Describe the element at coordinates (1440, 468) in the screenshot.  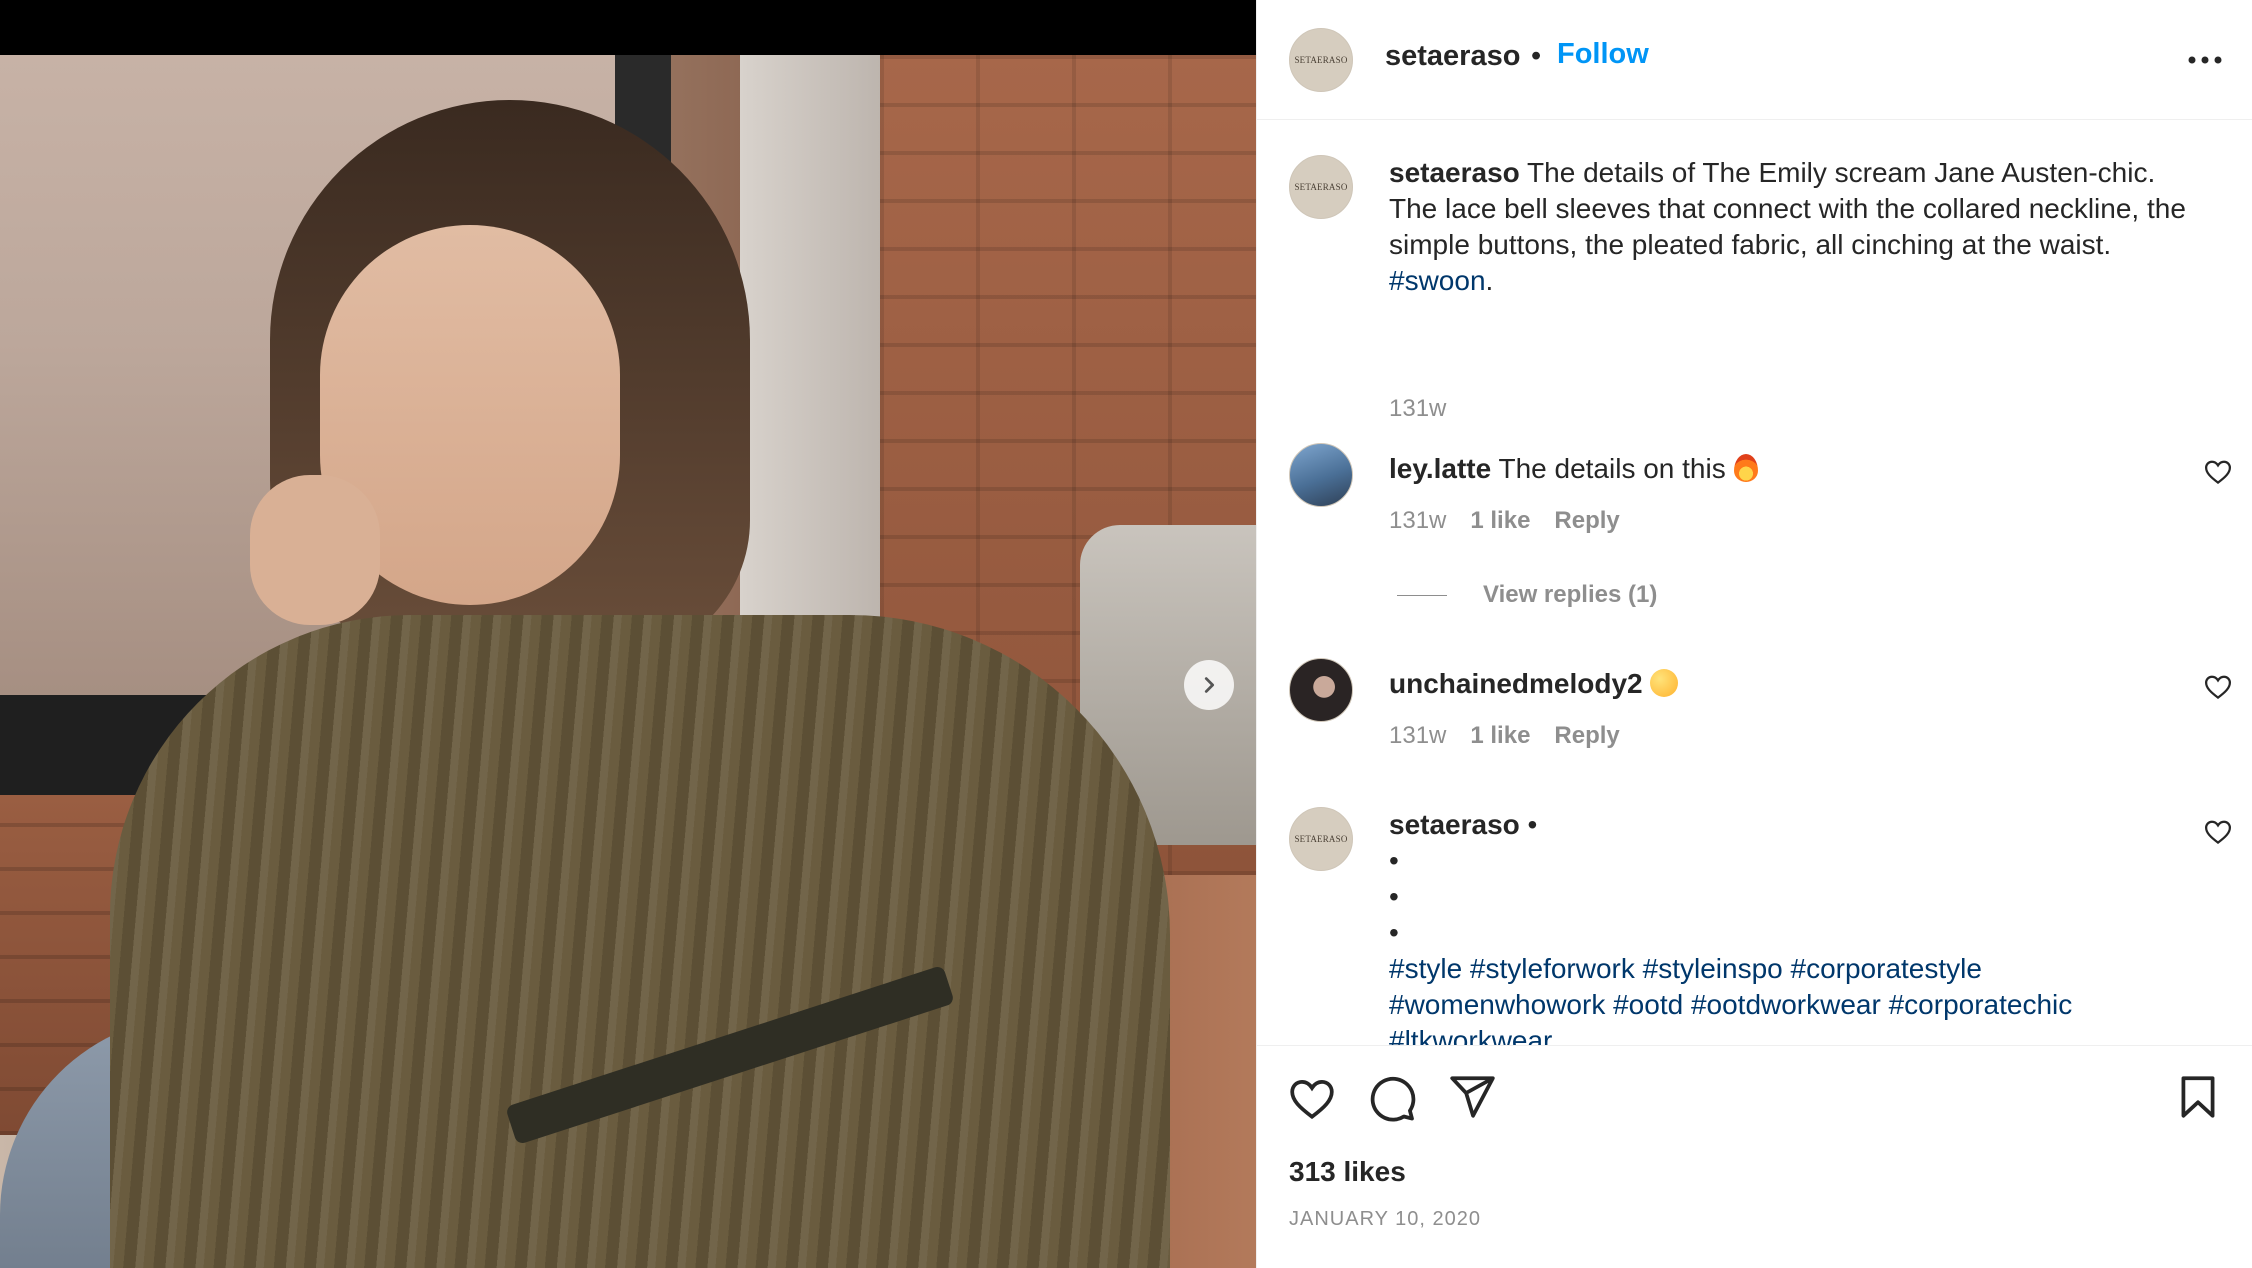
I see `comment-username: ley.latte` at that location.